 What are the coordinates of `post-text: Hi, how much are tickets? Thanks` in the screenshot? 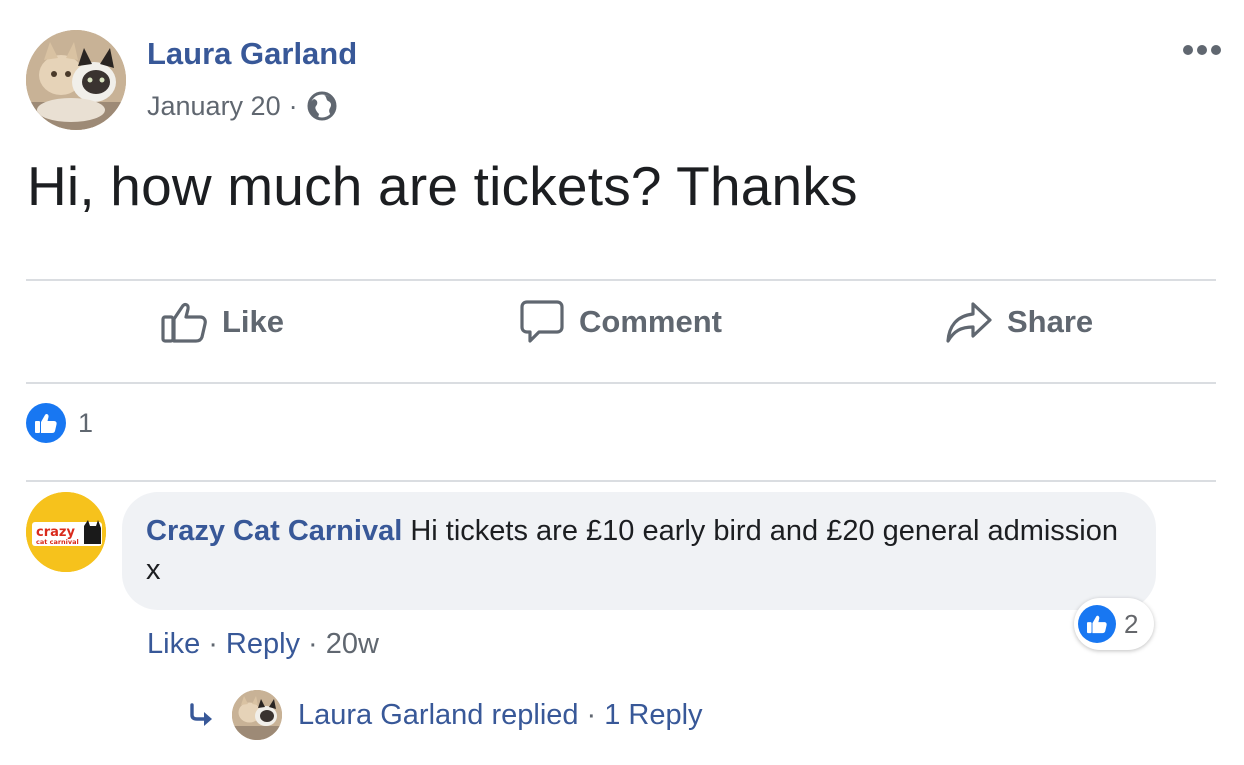 It's located at (442, 186).